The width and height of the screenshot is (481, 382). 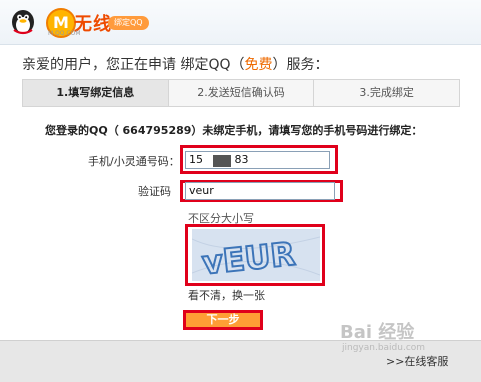 I want to click on phone-label: 手机/小灵通号码：, so click(x=134, y=161).